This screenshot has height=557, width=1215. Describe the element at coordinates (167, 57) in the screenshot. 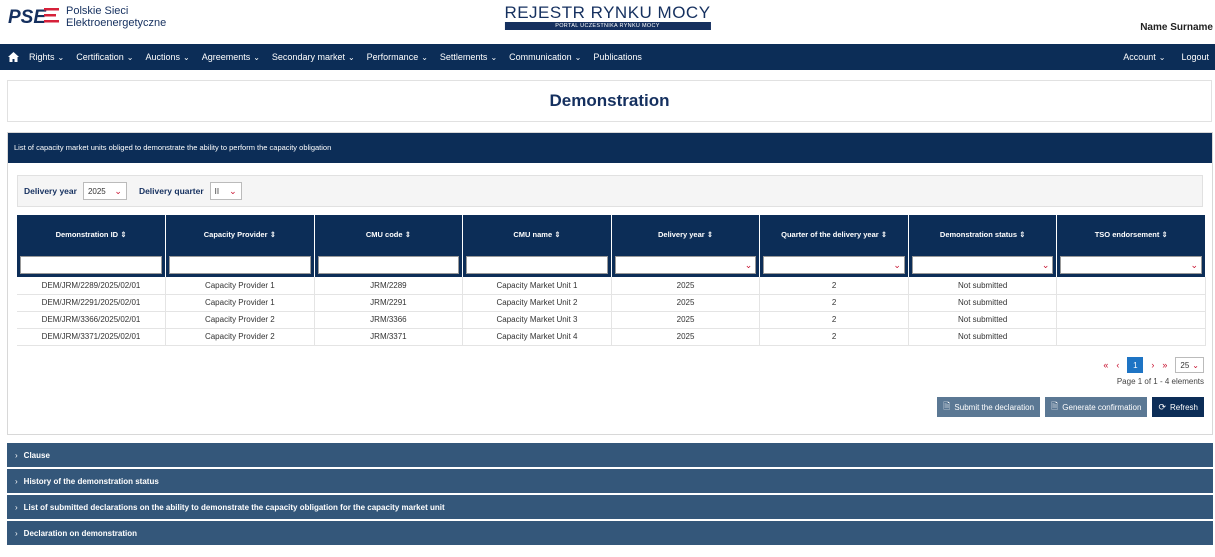

I see `nav-auctions: Auctions ⌄` at that location.